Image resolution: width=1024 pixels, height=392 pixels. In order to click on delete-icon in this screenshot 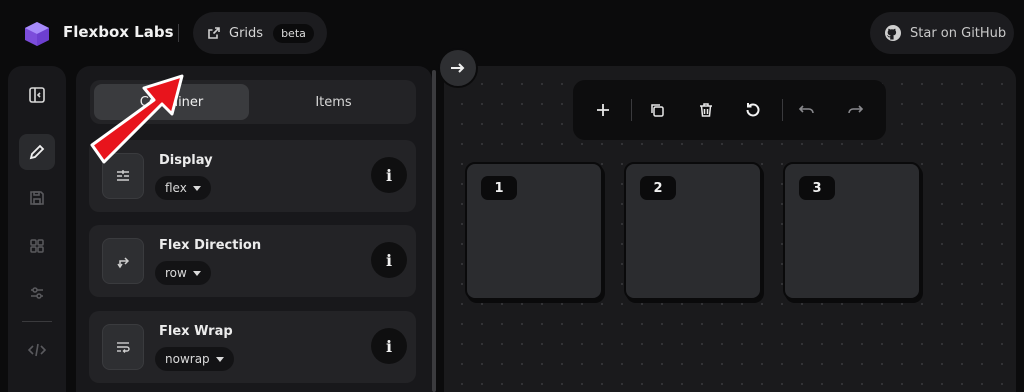, I will do `click(706, 110)`.